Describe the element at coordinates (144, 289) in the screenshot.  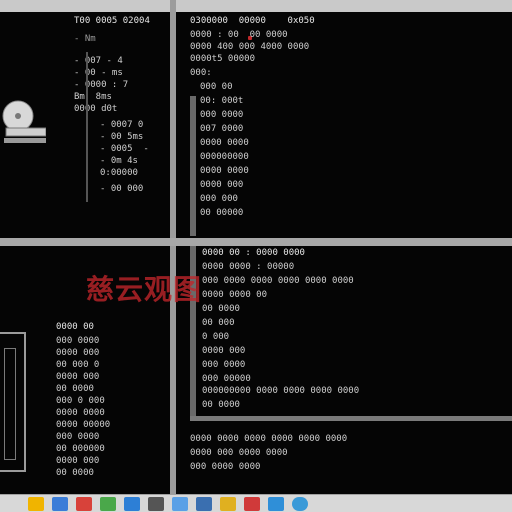
I see `watermark-text: 慈云观图` at that location.